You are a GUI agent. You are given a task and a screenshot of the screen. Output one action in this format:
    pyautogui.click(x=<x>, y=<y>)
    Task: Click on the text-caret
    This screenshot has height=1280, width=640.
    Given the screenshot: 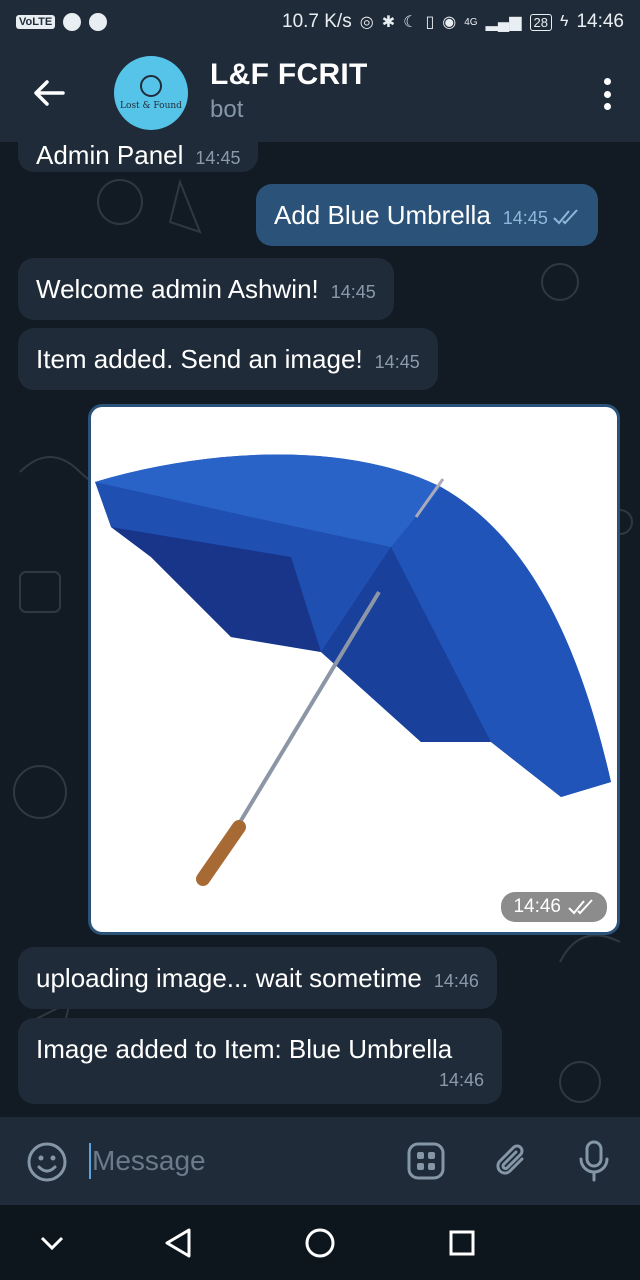 What is the action you would take?
    pyautogui.click(x=90, y=1161)
    